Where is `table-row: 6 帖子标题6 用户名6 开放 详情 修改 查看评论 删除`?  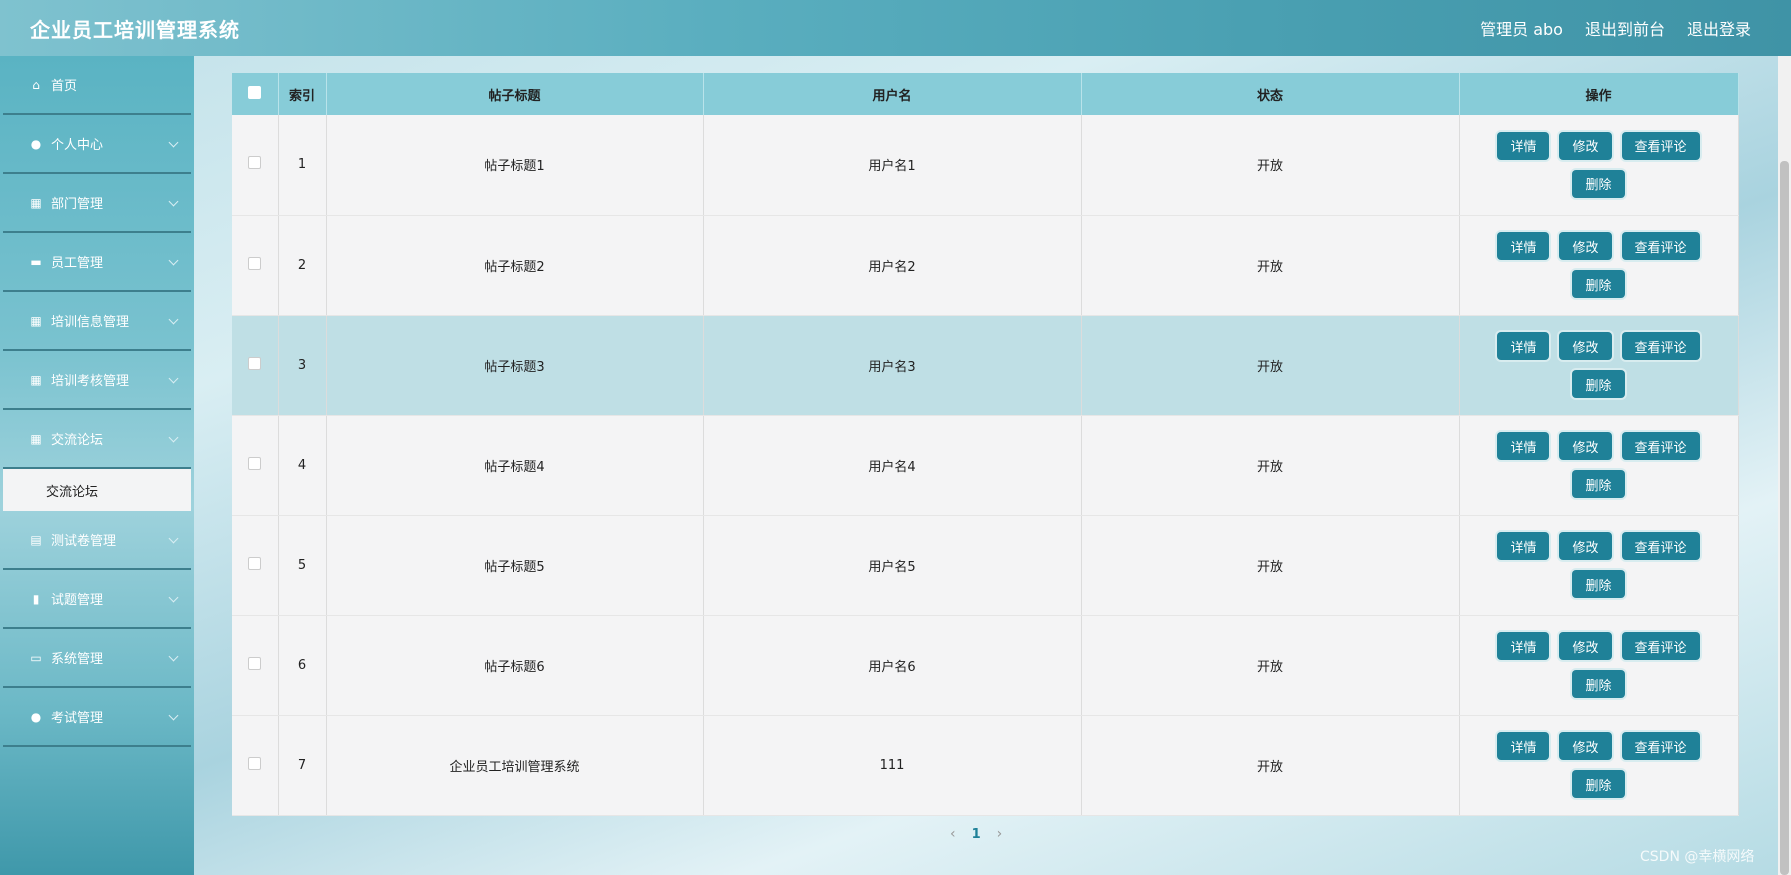 table-row: 6 帖子标题6 用户名6 开放 详情 修改 查看评论 删除 is located at coordinates (985, 665).